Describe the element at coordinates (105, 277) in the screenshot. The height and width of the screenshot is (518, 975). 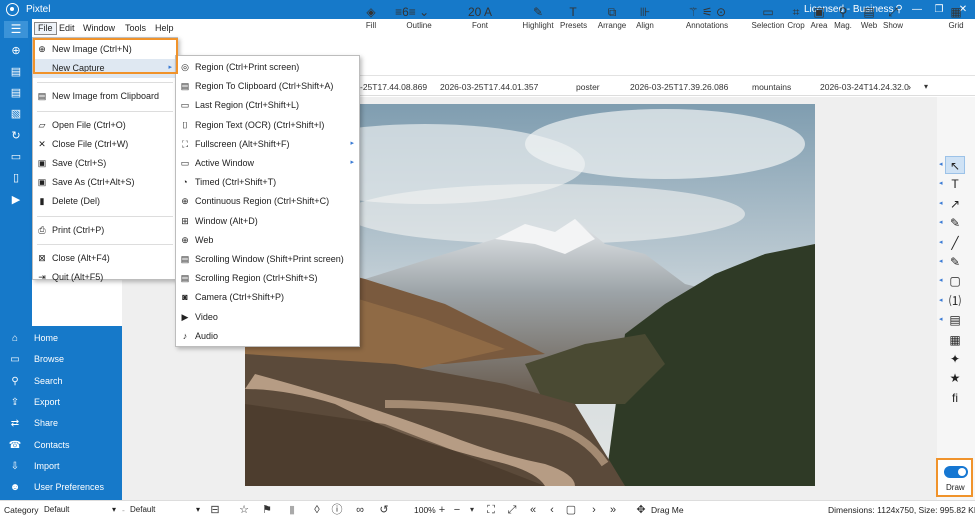
I see `file-menu-item: ⇥ Quit (Alt+F5)` at that location.